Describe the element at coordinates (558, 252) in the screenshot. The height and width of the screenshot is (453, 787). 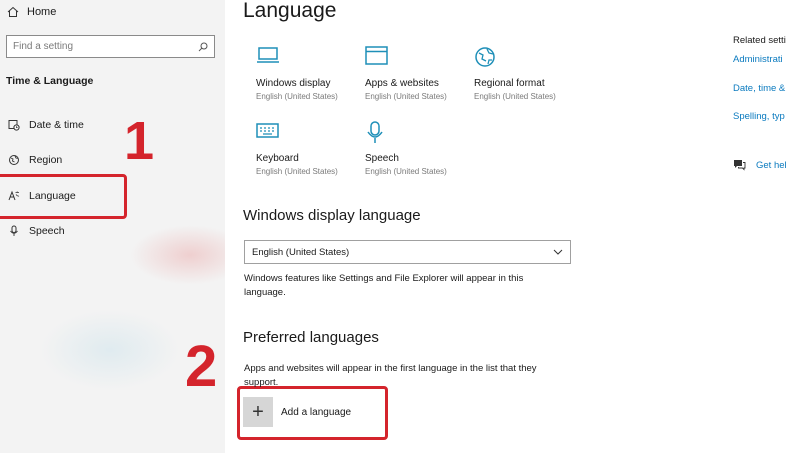
I see `chevron-down-icon` at that location.